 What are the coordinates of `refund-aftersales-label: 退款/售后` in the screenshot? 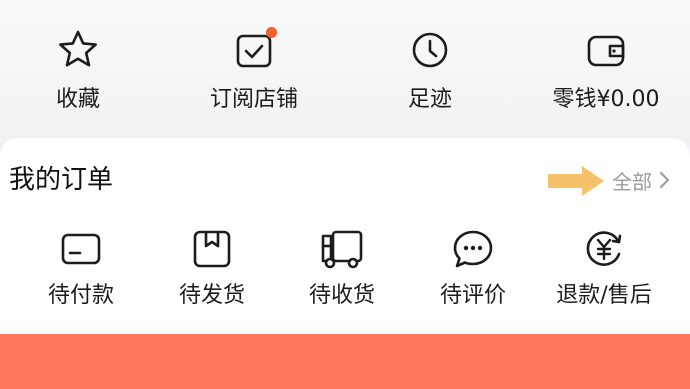 It's located at (604, 295).